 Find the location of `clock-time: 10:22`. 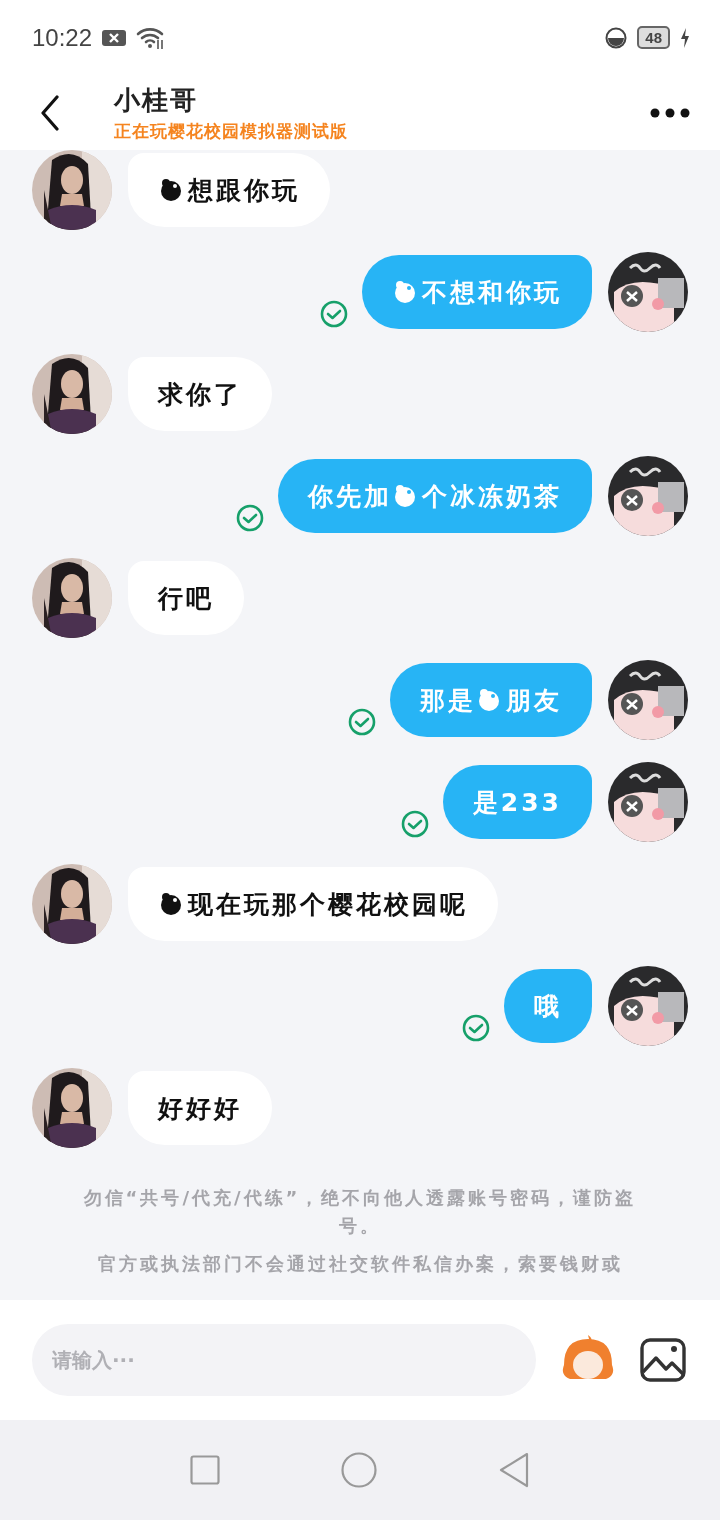

clock-time: 10:22 is located at coordinates (62, 37).